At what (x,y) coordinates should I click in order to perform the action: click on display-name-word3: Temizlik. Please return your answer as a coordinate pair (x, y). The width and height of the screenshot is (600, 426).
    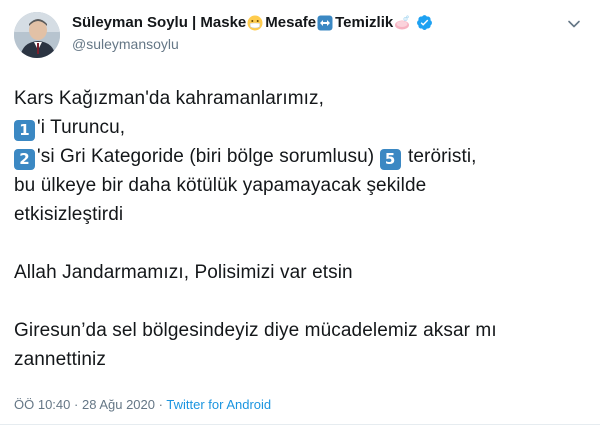
    Looking at the image, I should click on (364, 22).